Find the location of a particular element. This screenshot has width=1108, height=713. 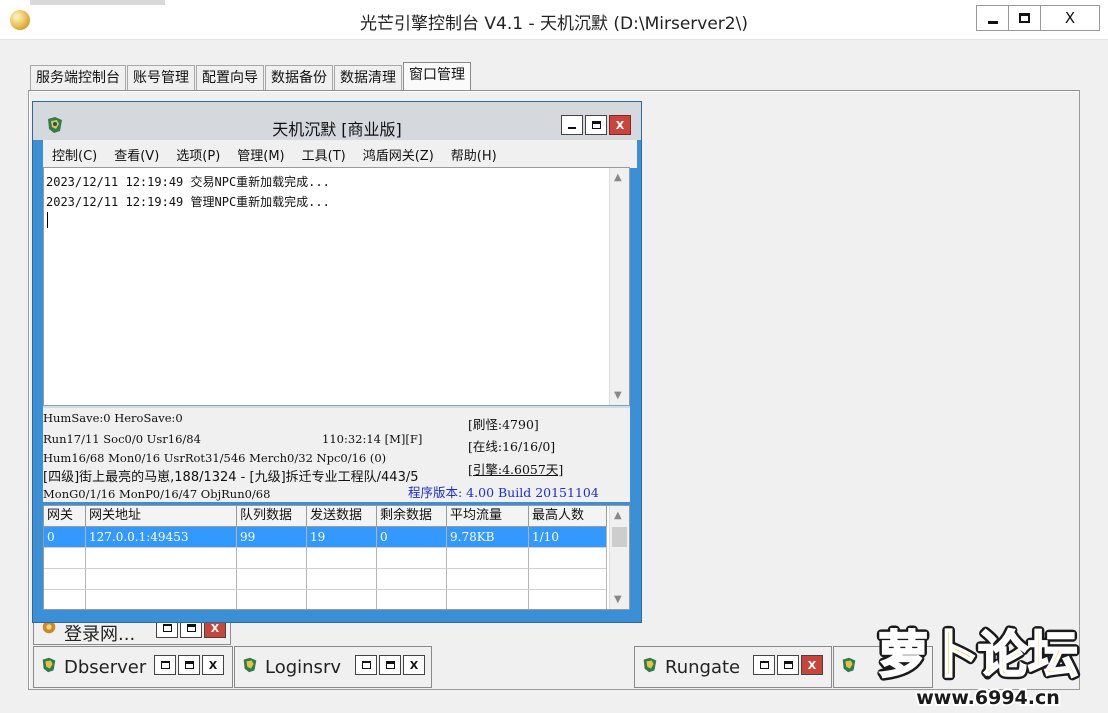

menu-options: 选项(P) is located at coordinates (198, 154).